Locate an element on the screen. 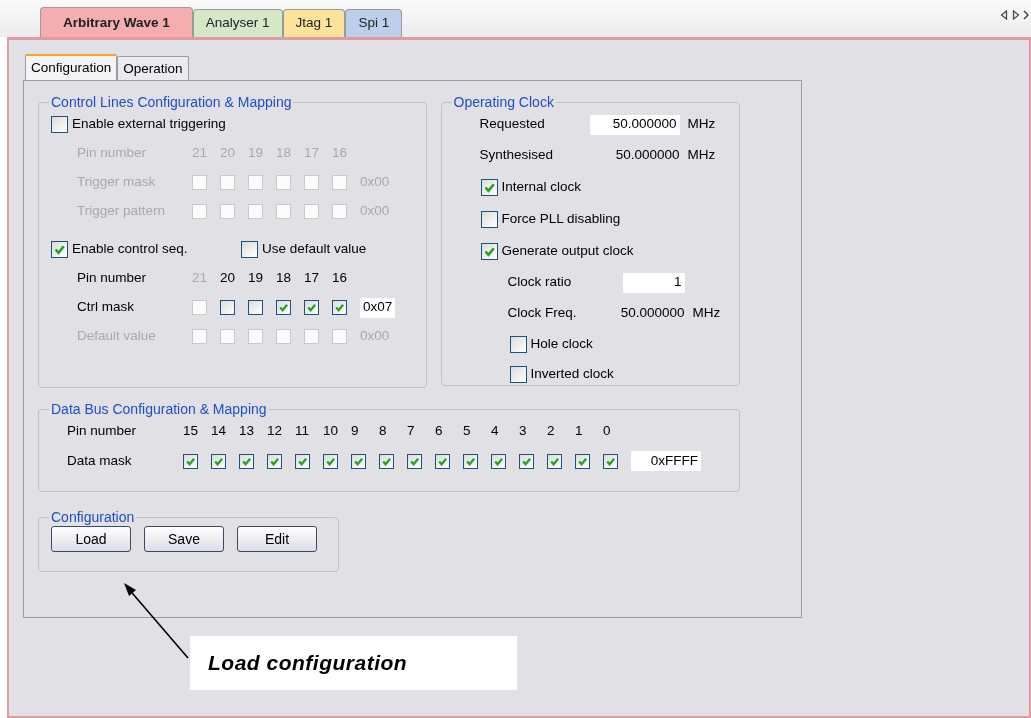  pin-number: 17 is located at coordinates (312, 278).